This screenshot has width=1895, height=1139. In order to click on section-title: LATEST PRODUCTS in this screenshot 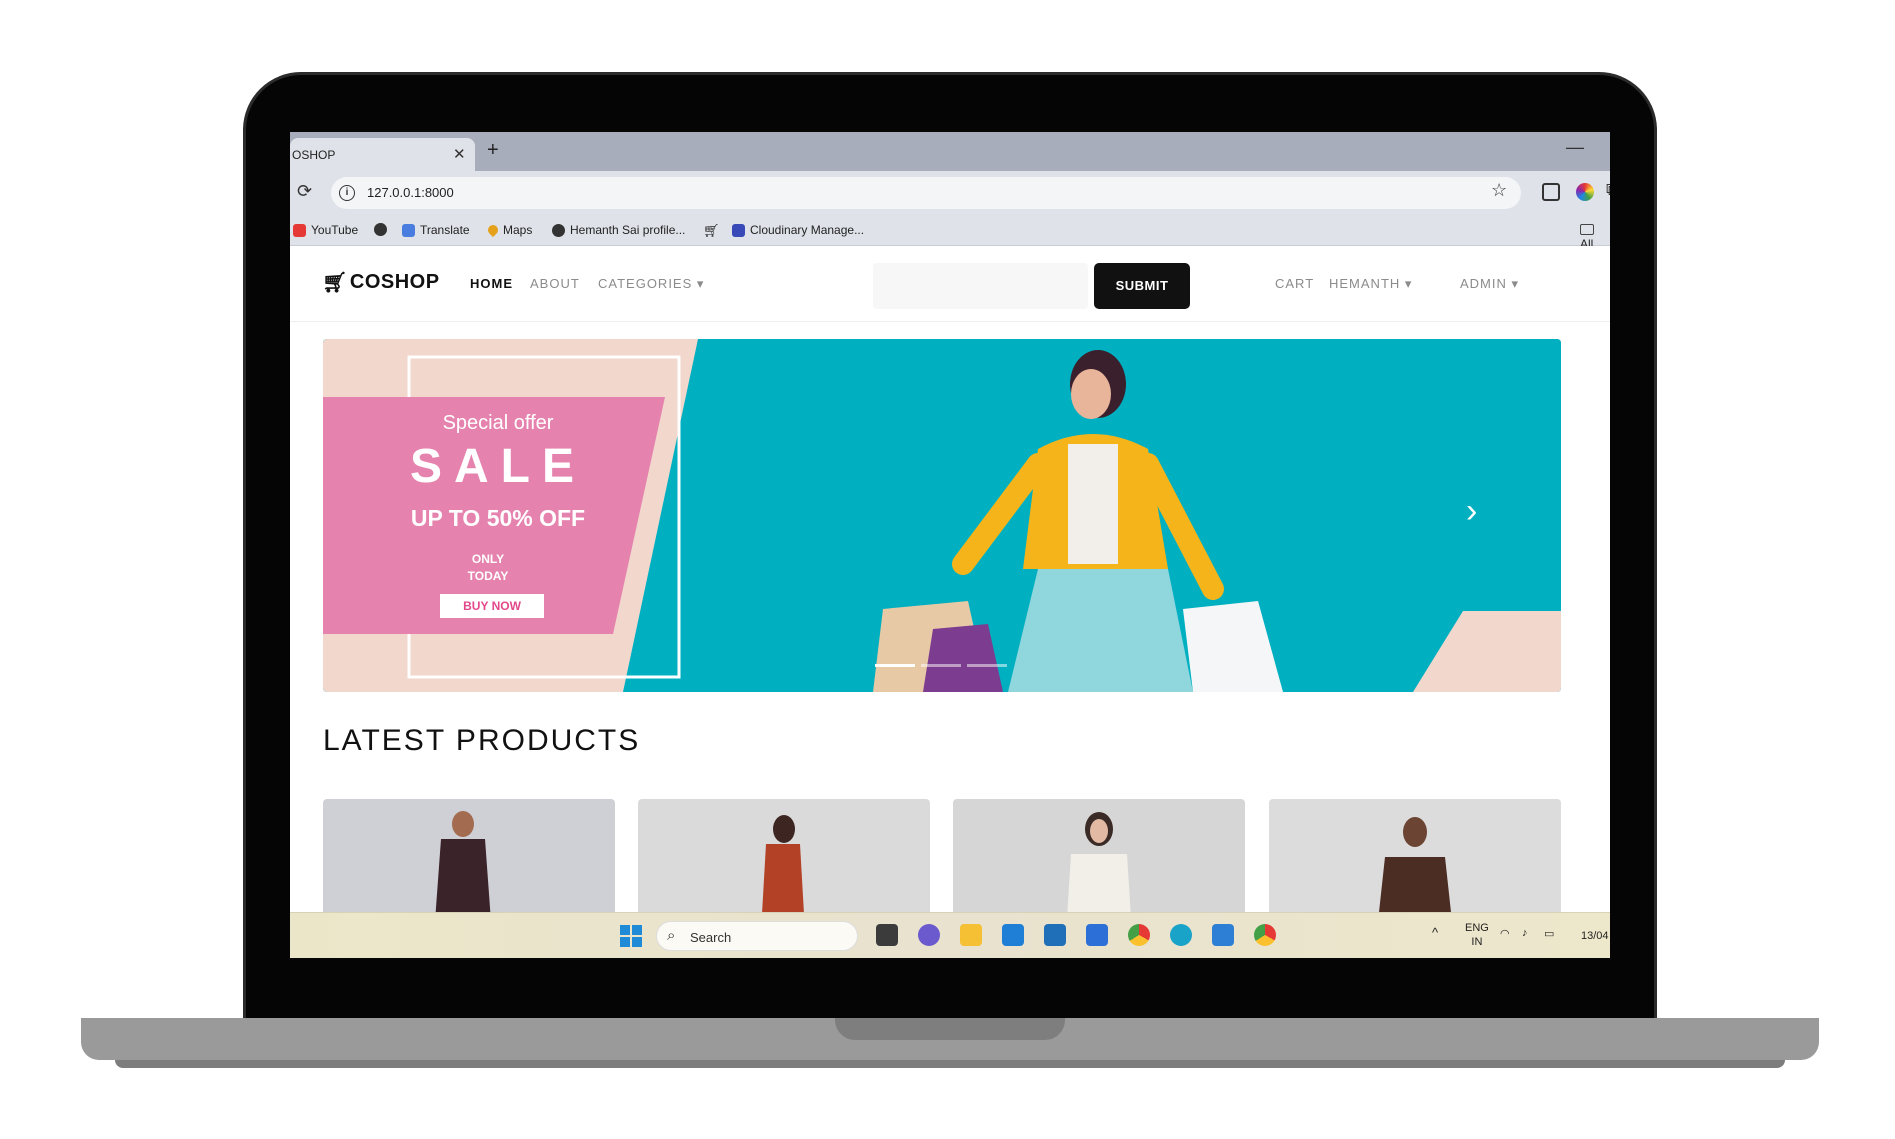, I will do `click(482, 740)`.